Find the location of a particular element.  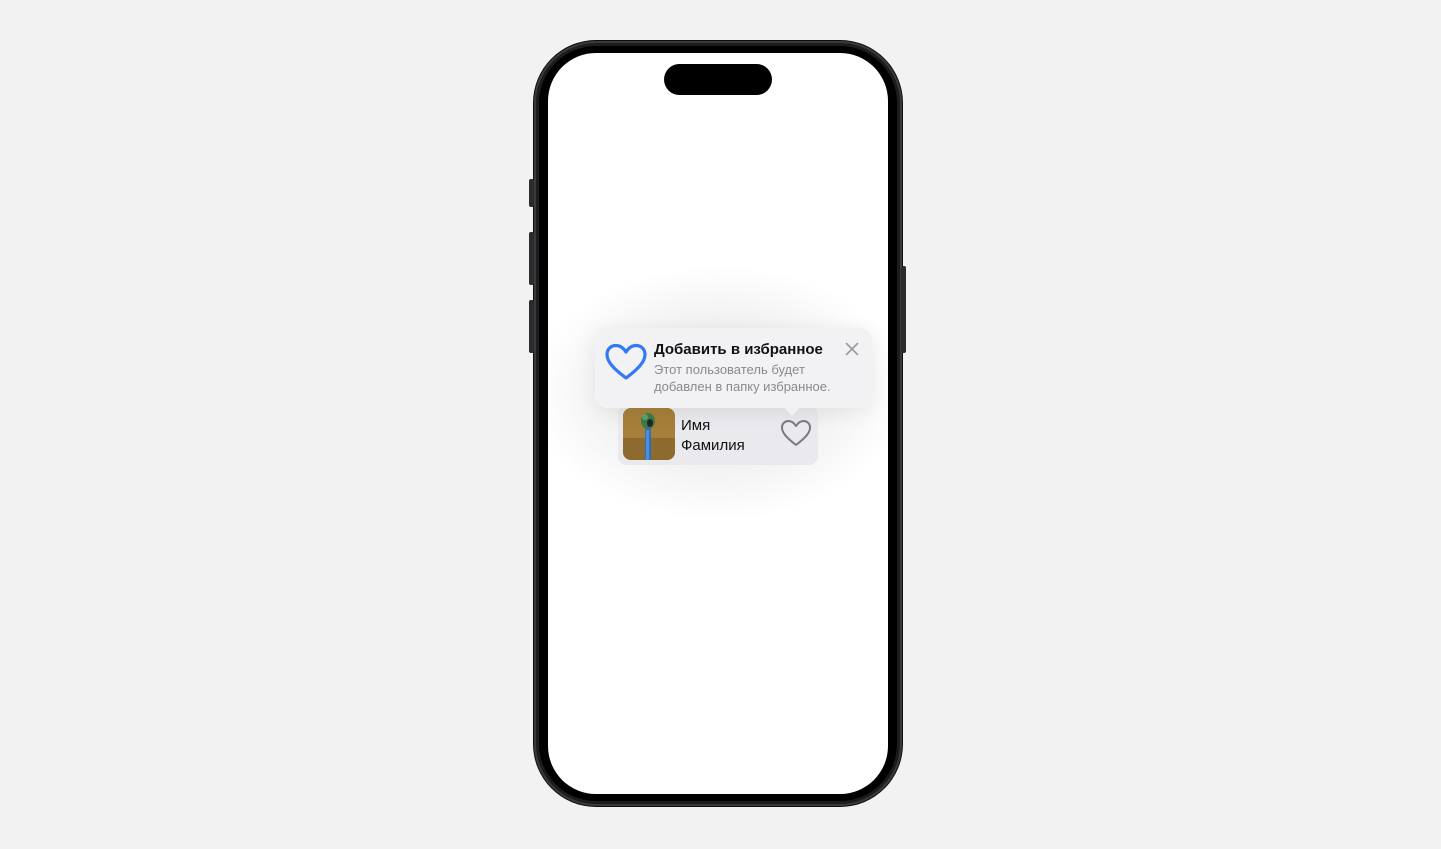

tooltip-title: Добавить в избранное is located at coordinates (738, 349).